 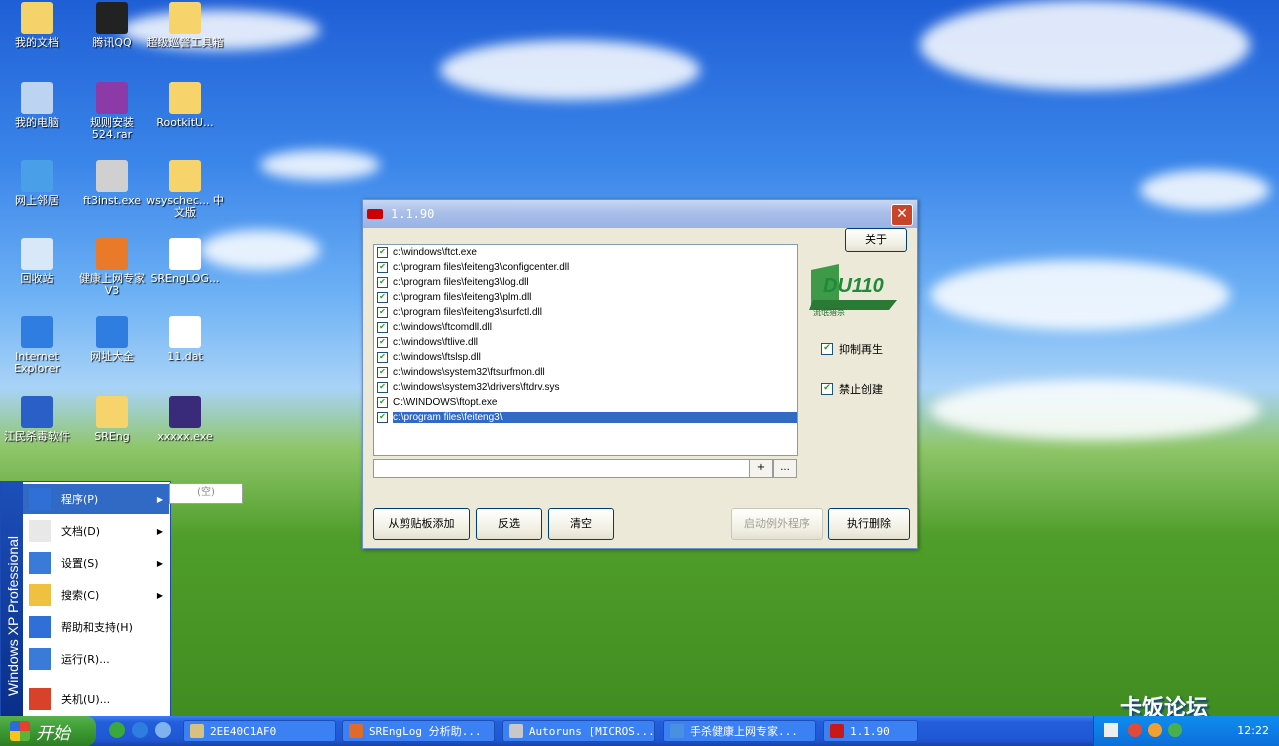 I want to click on start-menu-item: 帮助和支持(H), so click(x=96, y=627).